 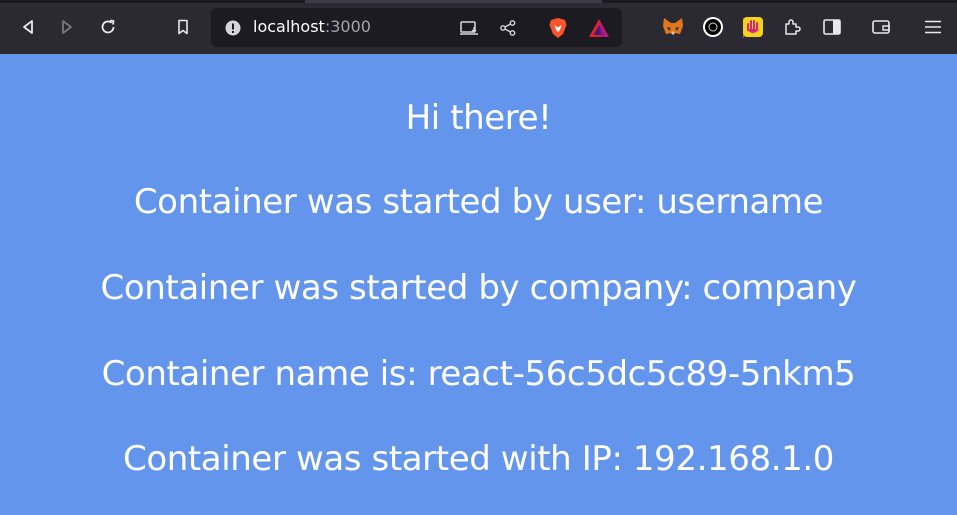 I want to click on bookmark-icon, so click(x=183, y=27).